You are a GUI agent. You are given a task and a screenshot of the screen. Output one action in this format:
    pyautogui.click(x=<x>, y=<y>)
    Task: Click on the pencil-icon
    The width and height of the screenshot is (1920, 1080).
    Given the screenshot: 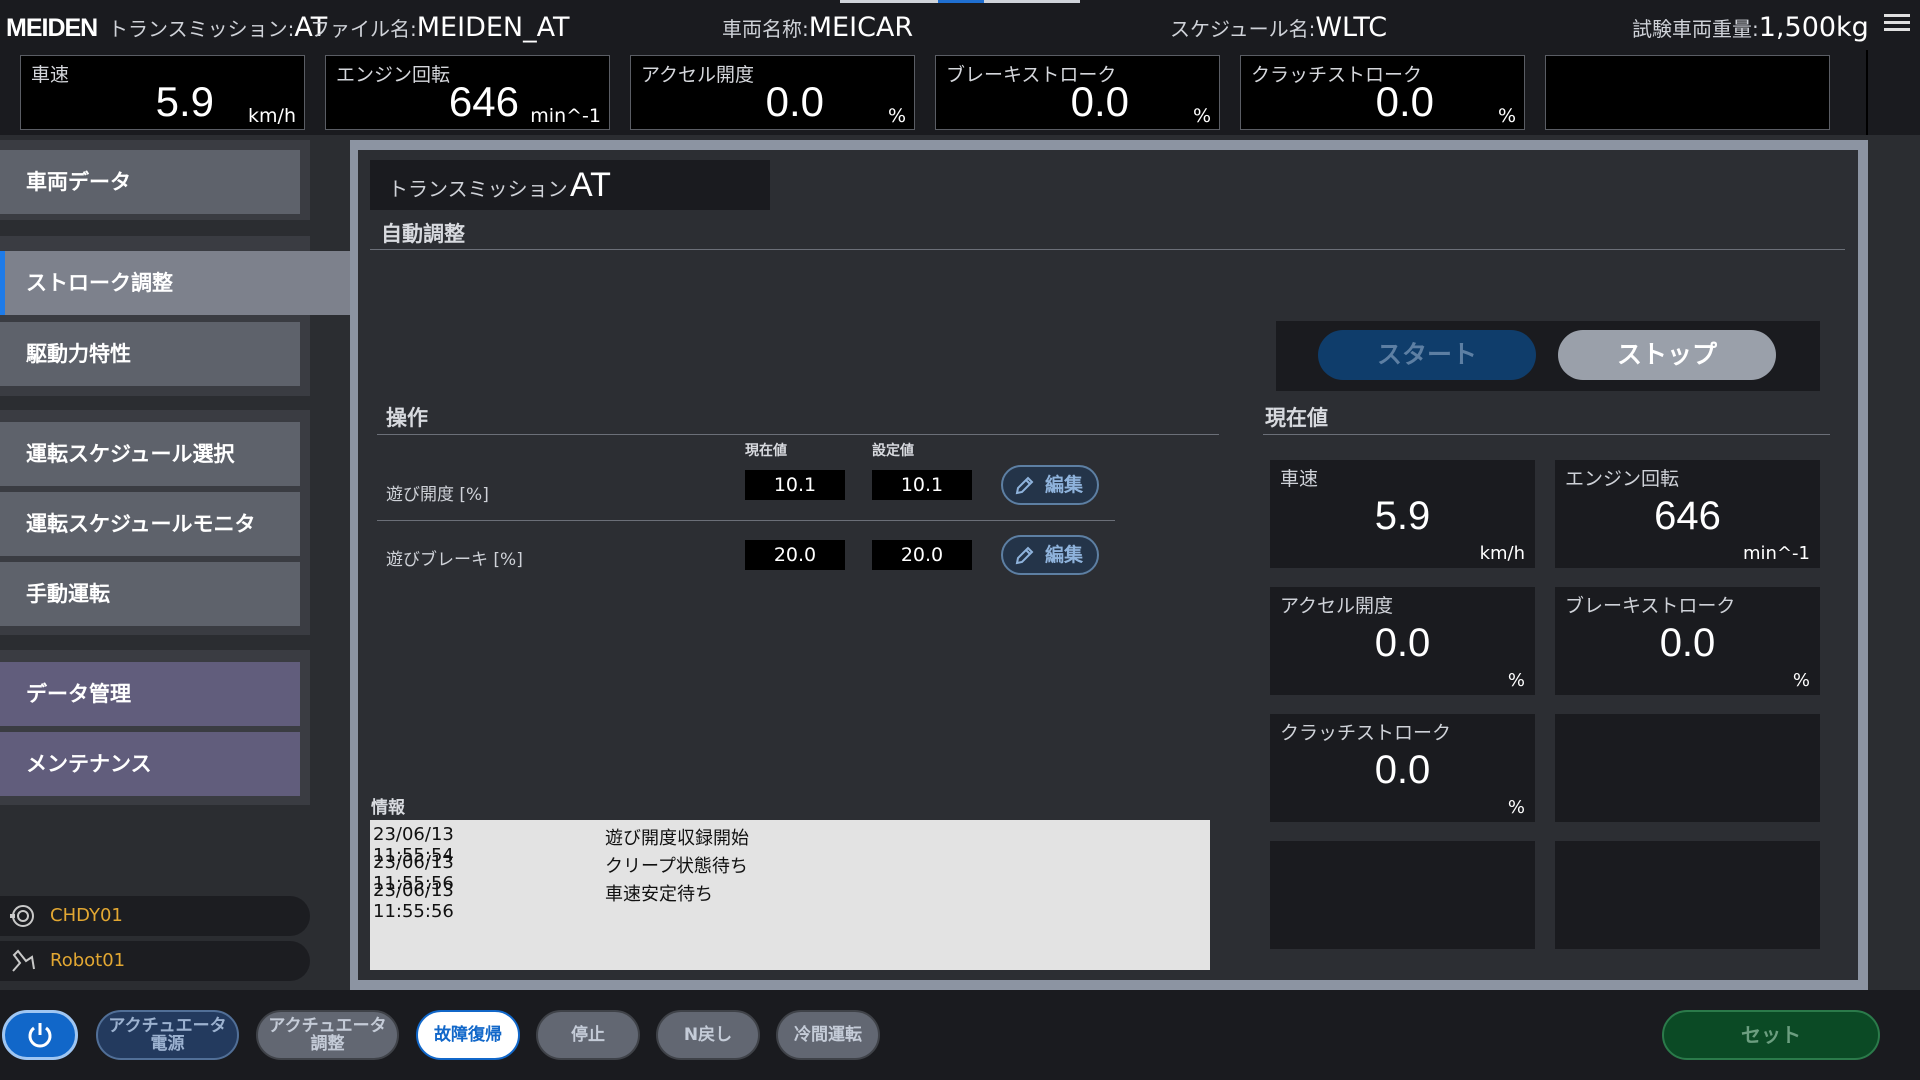 What is the action you would take?
    pyautogui.click(x=1024, y=485)
    